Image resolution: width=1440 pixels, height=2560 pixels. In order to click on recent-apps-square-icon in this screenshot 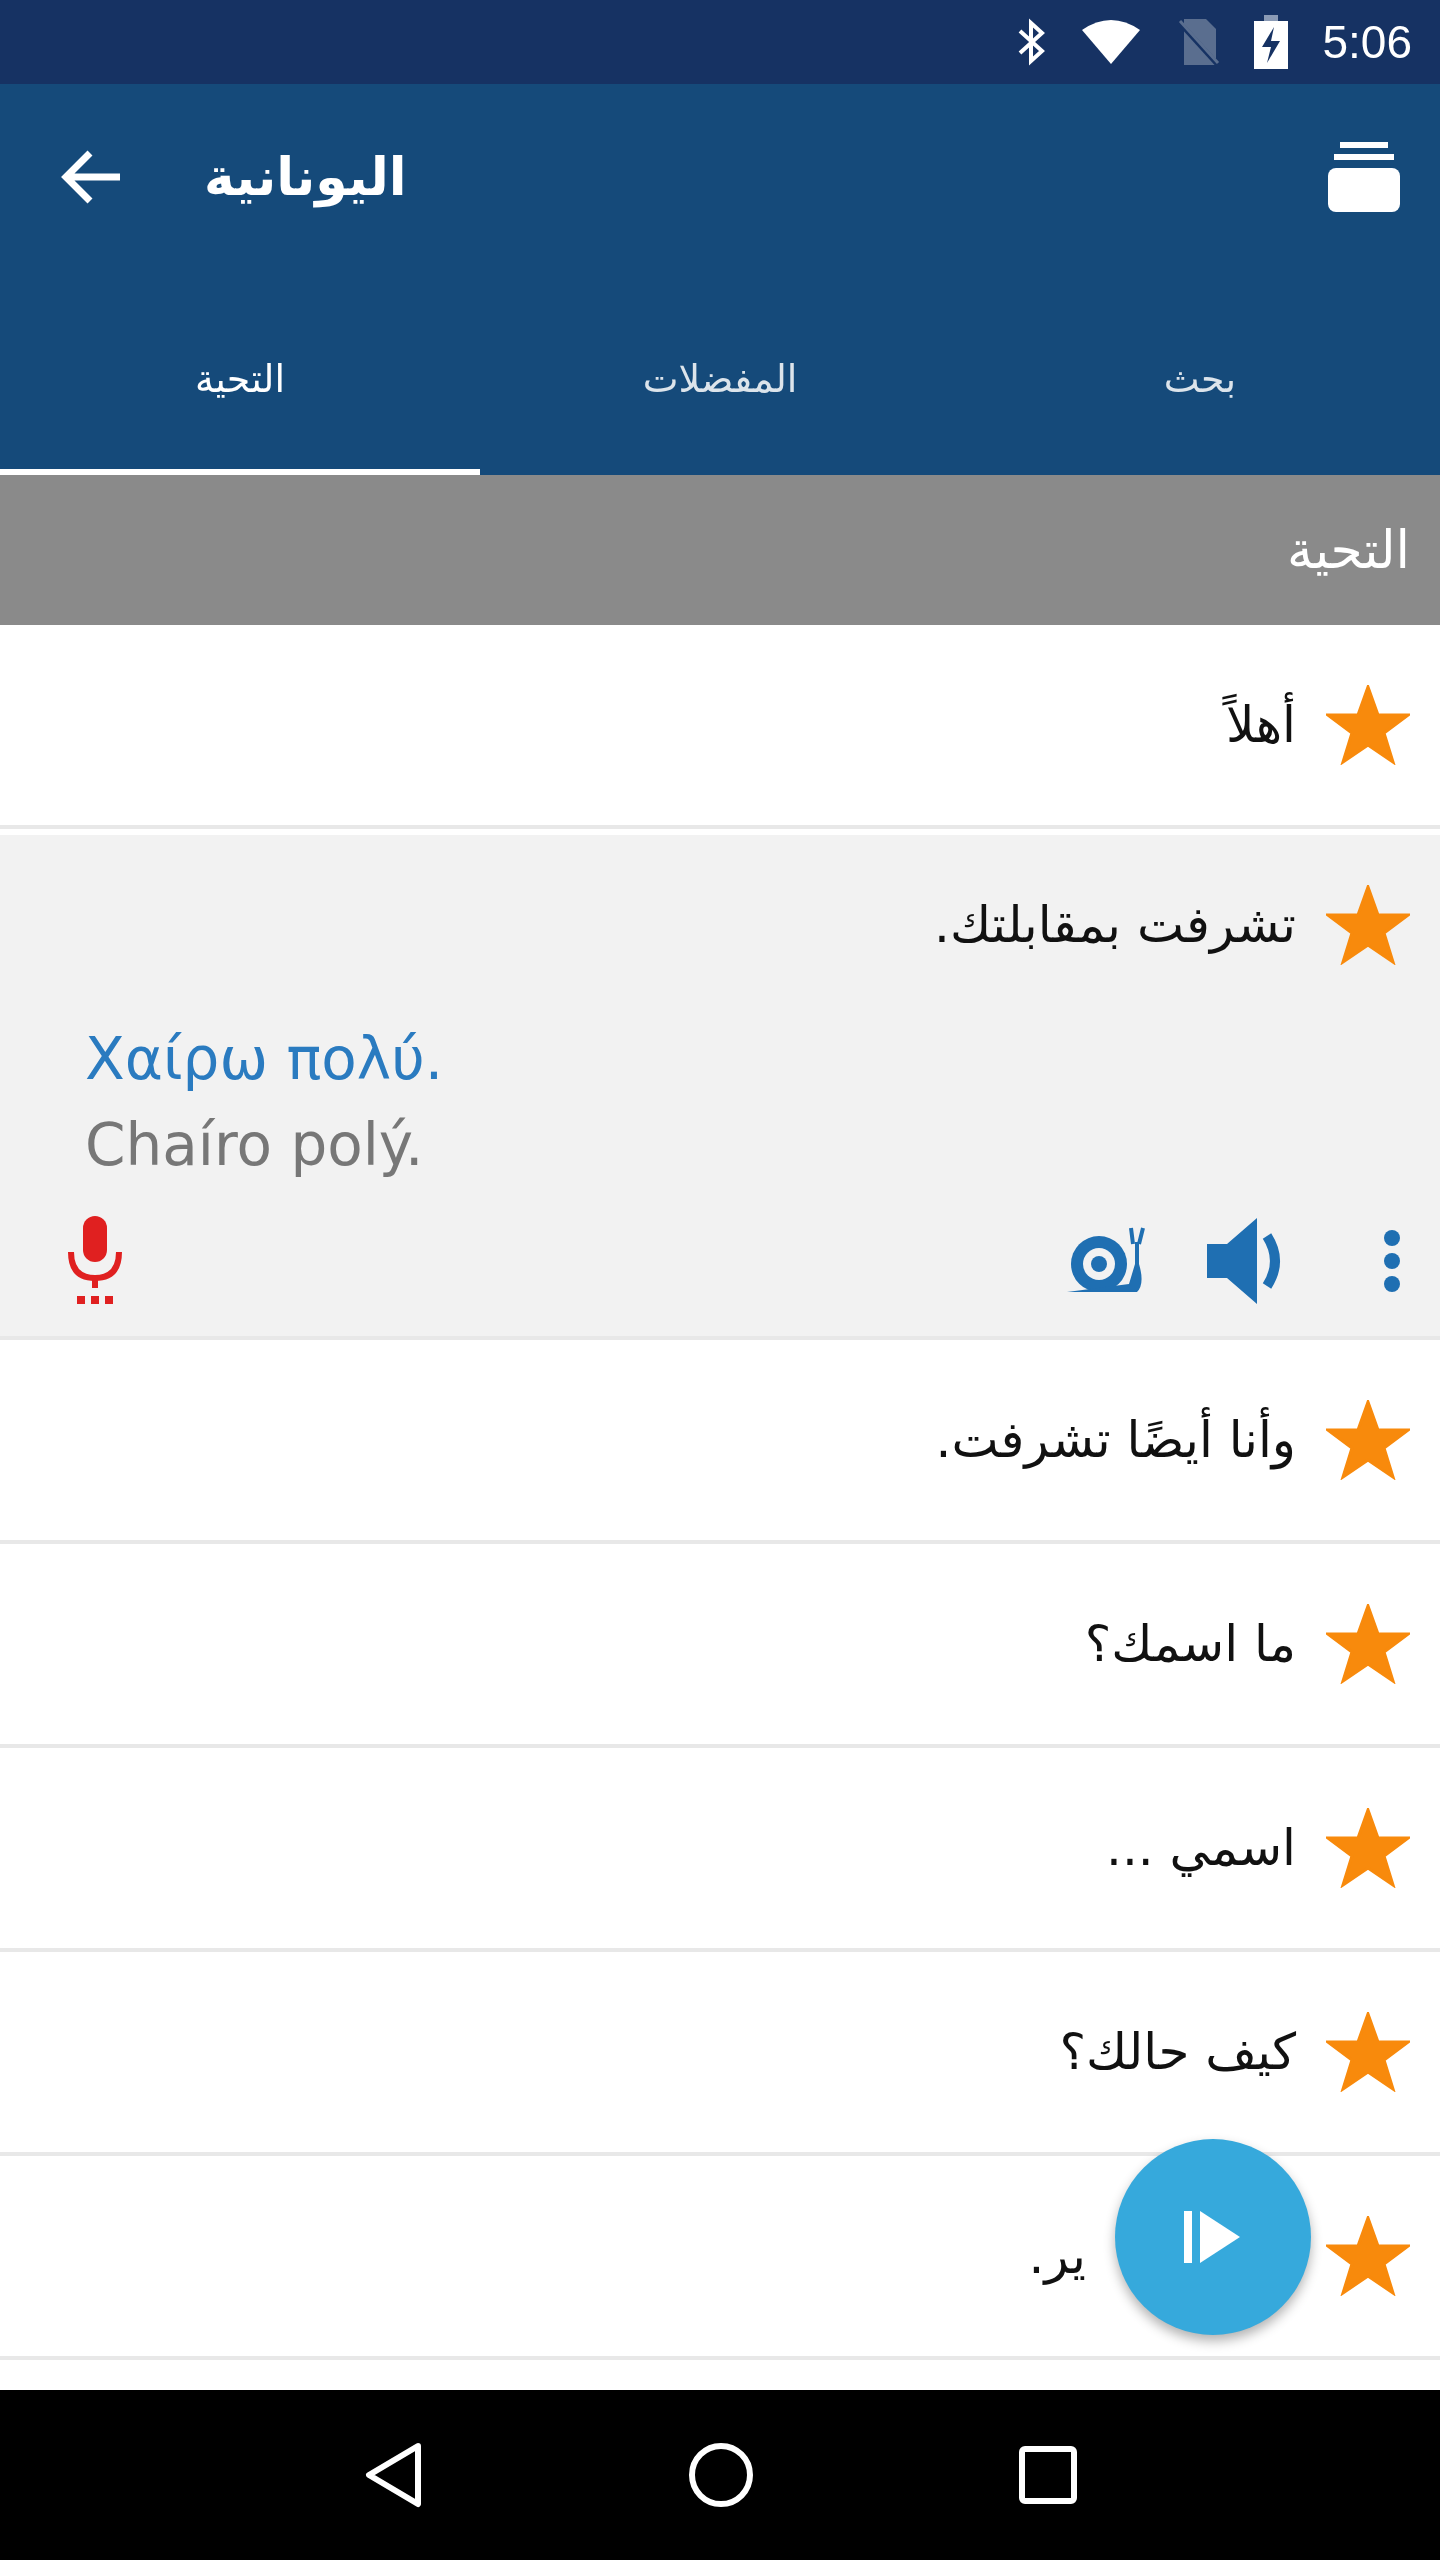, I will do `click(1048, 2475)`.